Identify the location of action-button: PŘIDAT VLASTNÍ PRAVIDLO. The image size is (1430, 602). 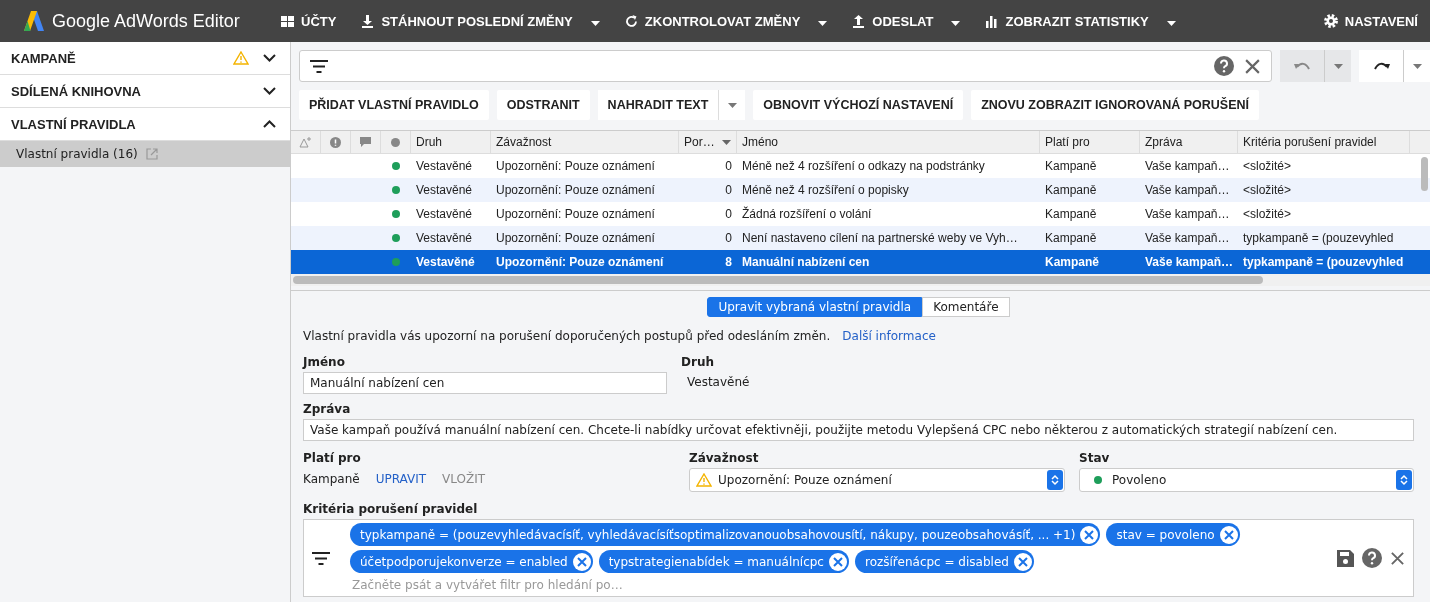
(394, 105).